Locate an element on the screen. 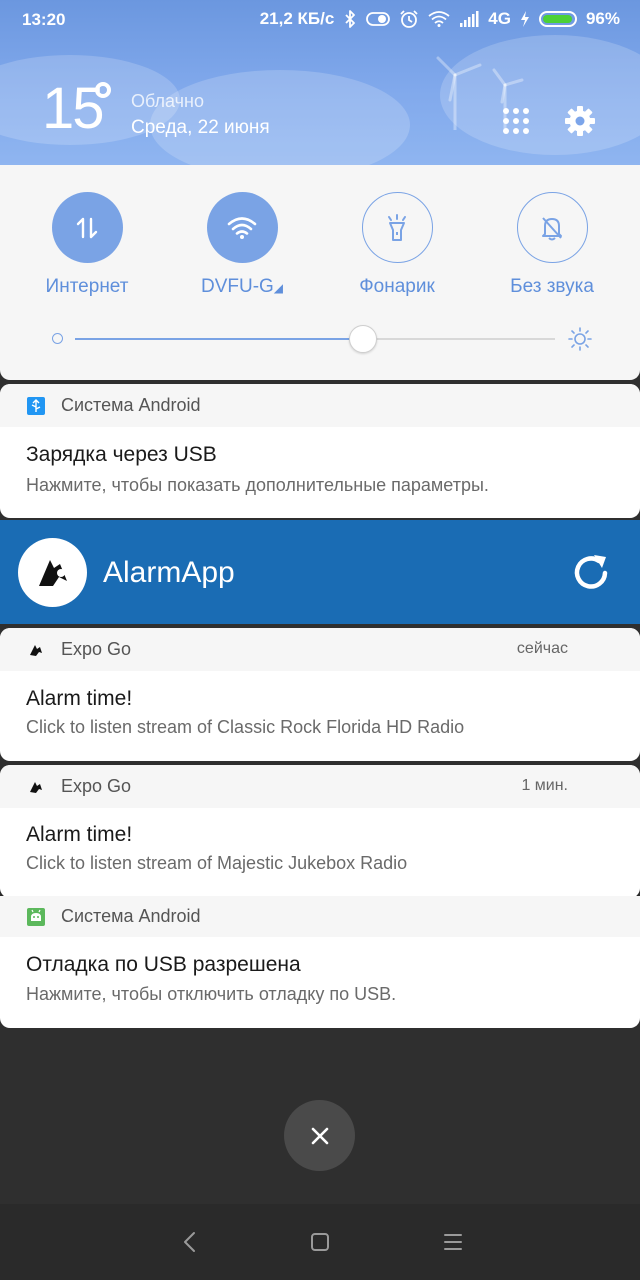 Image resolution: width=640 pixels, height=1280 pixels. close-icon is located at coordinates (319, 1135).